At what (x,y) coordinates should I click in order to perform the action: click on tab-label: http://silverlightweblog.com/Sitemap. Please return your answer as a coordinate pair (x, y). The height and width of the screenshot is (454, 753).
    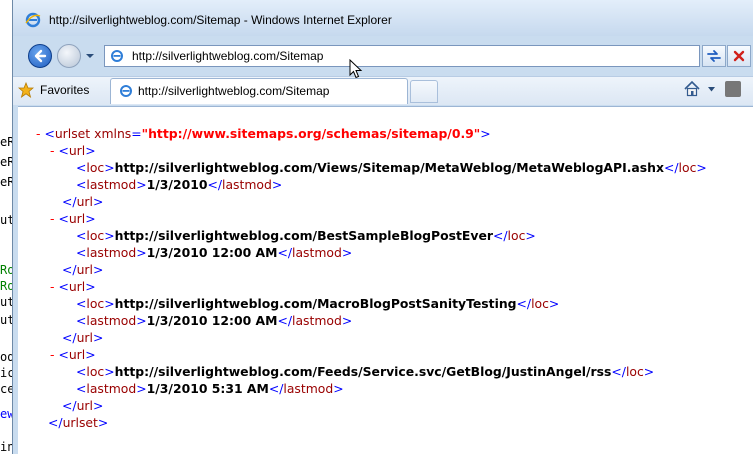
    Looking at the image, I should click on (234, 91).